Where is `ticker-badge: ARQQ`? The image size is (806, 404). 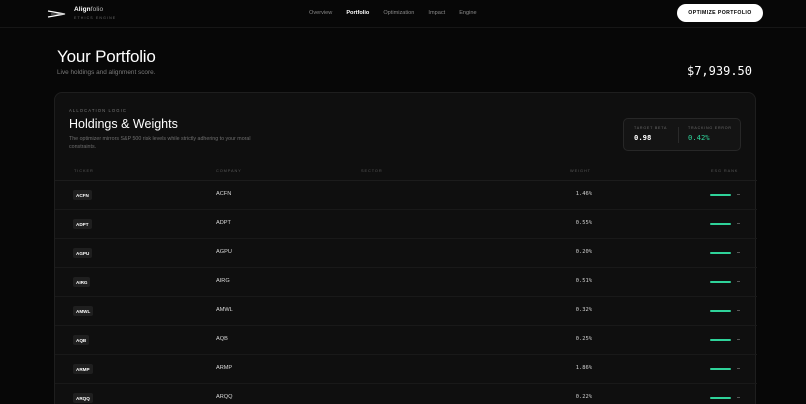 ticker-badge: ARQQ is located at coordinates (83, 398).